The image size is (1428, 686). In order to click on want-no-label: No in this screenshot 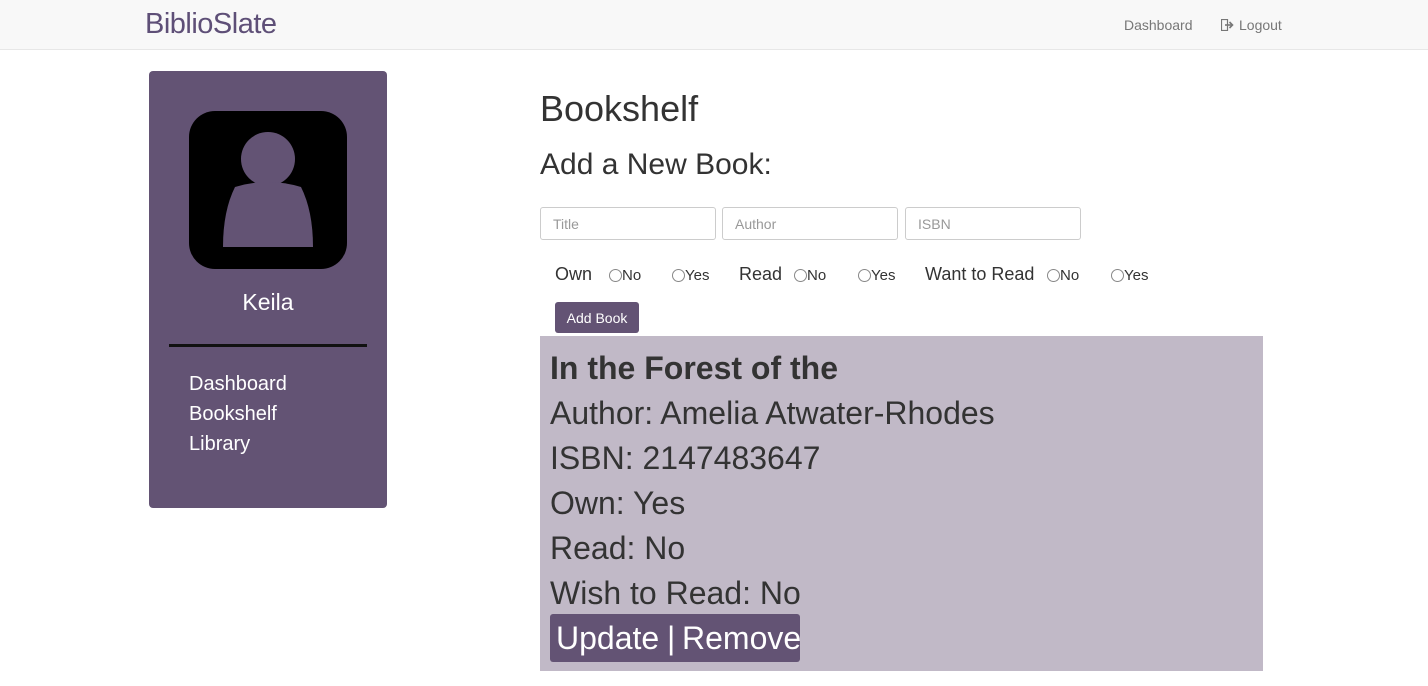, I will do `click(1070, 275)`.